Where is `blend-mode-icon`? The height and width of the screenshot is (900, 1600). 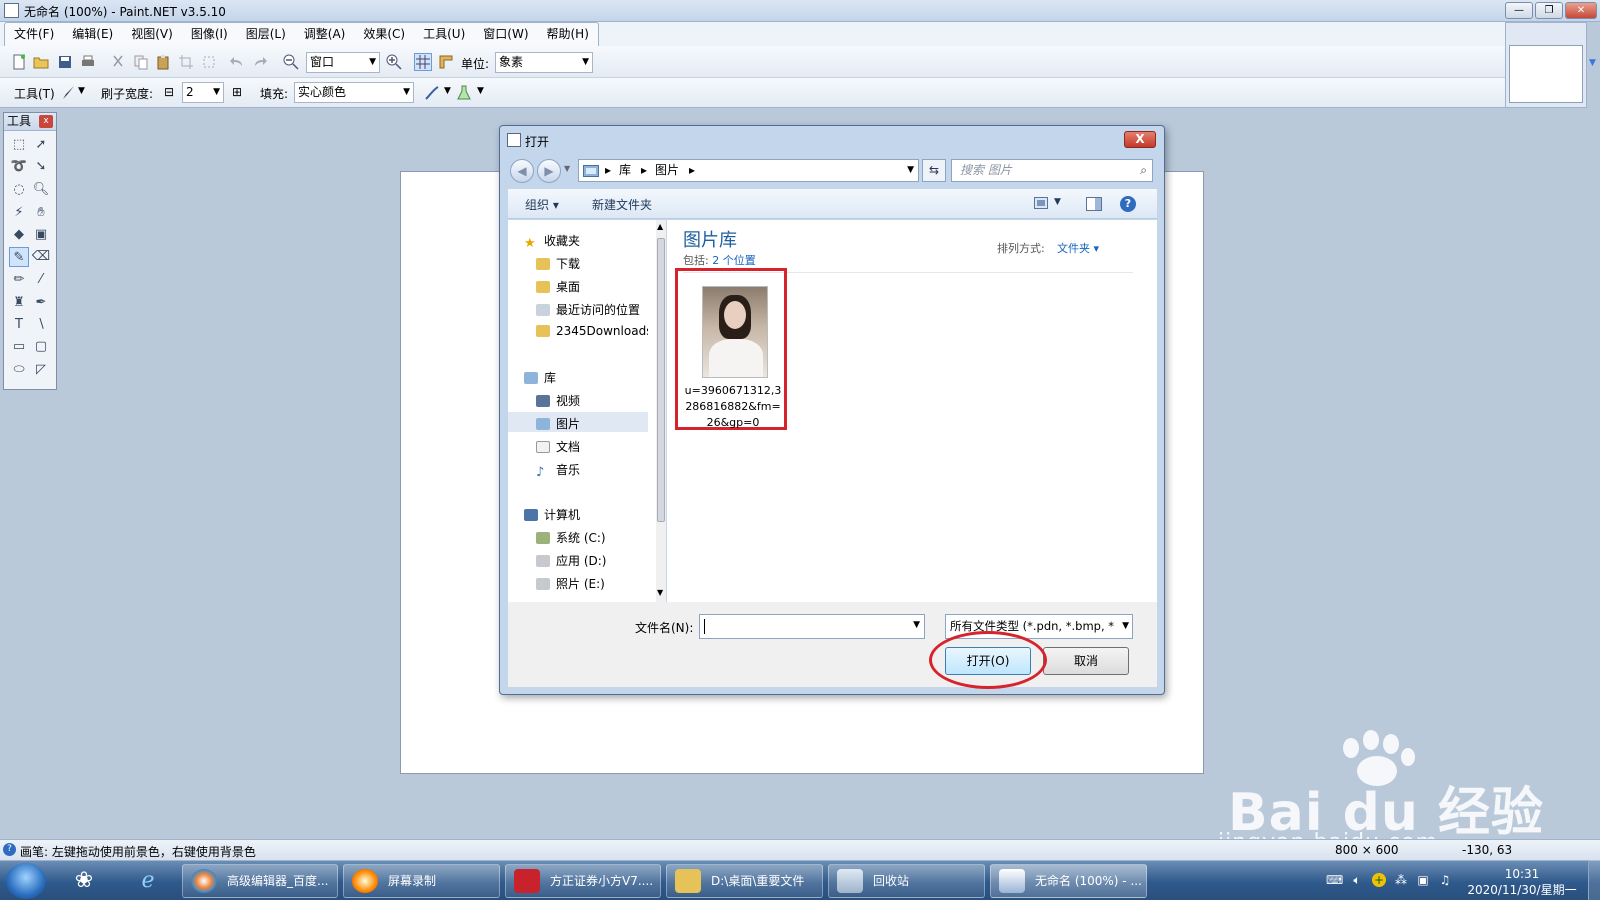
blend-mode-icon is located at coordinates (464, 93).